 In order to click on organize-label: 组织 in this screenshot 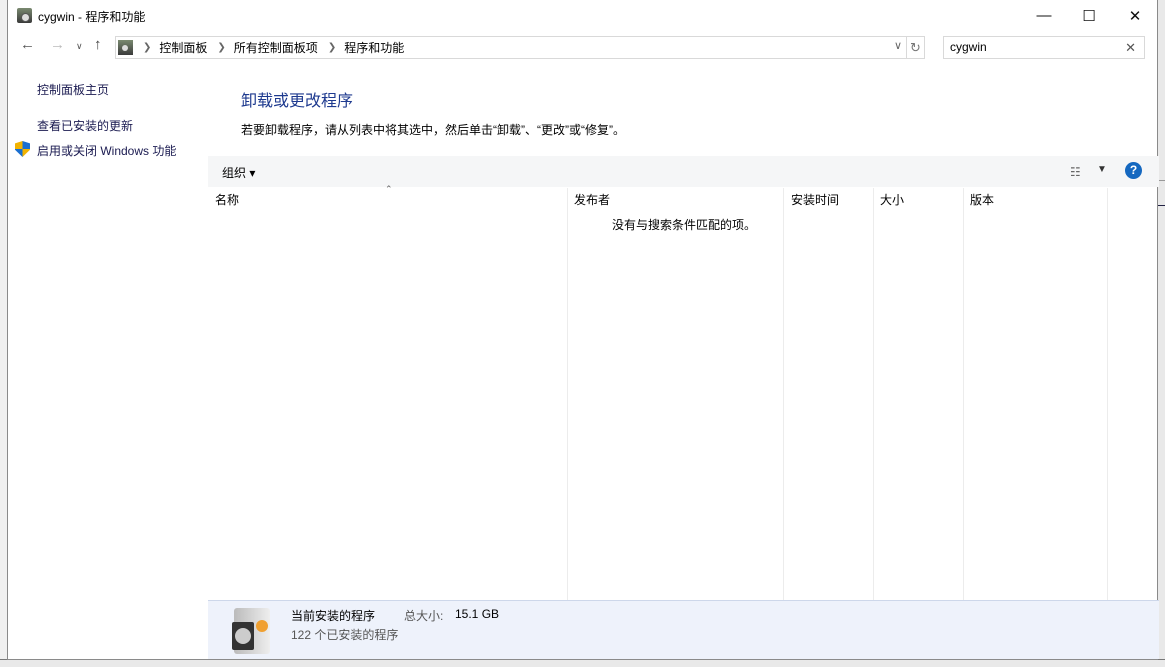, I will do `click(234, 173)`.